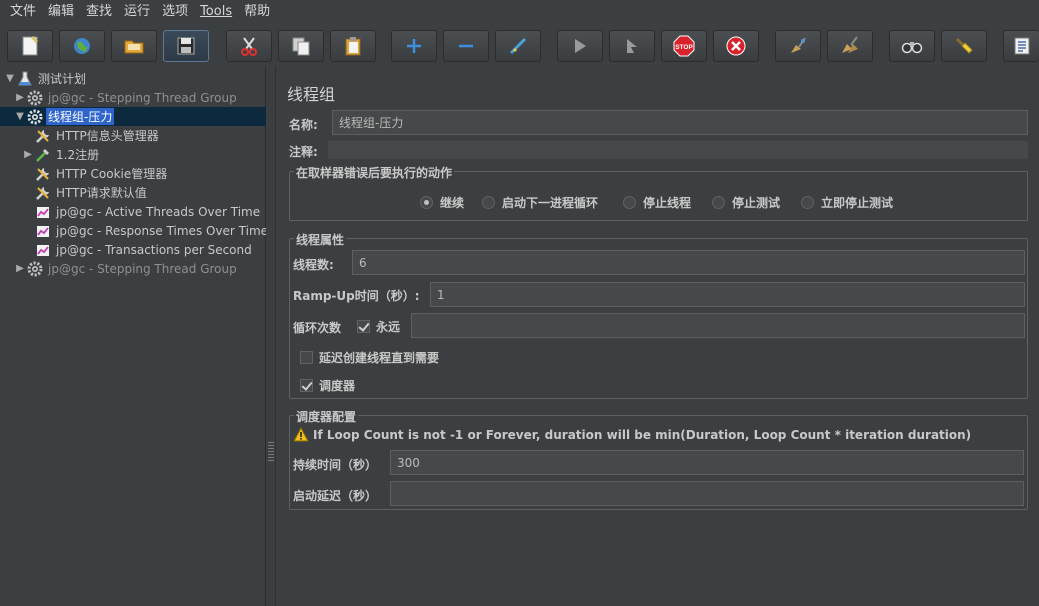 Image resolution: width=1039 pixels, height=606 pixels. What do you see at coordinates (374, 172) in the screenshot?
I see `group-title: 在取样器错误后要执行的动作` at bounding box center [374, 172].